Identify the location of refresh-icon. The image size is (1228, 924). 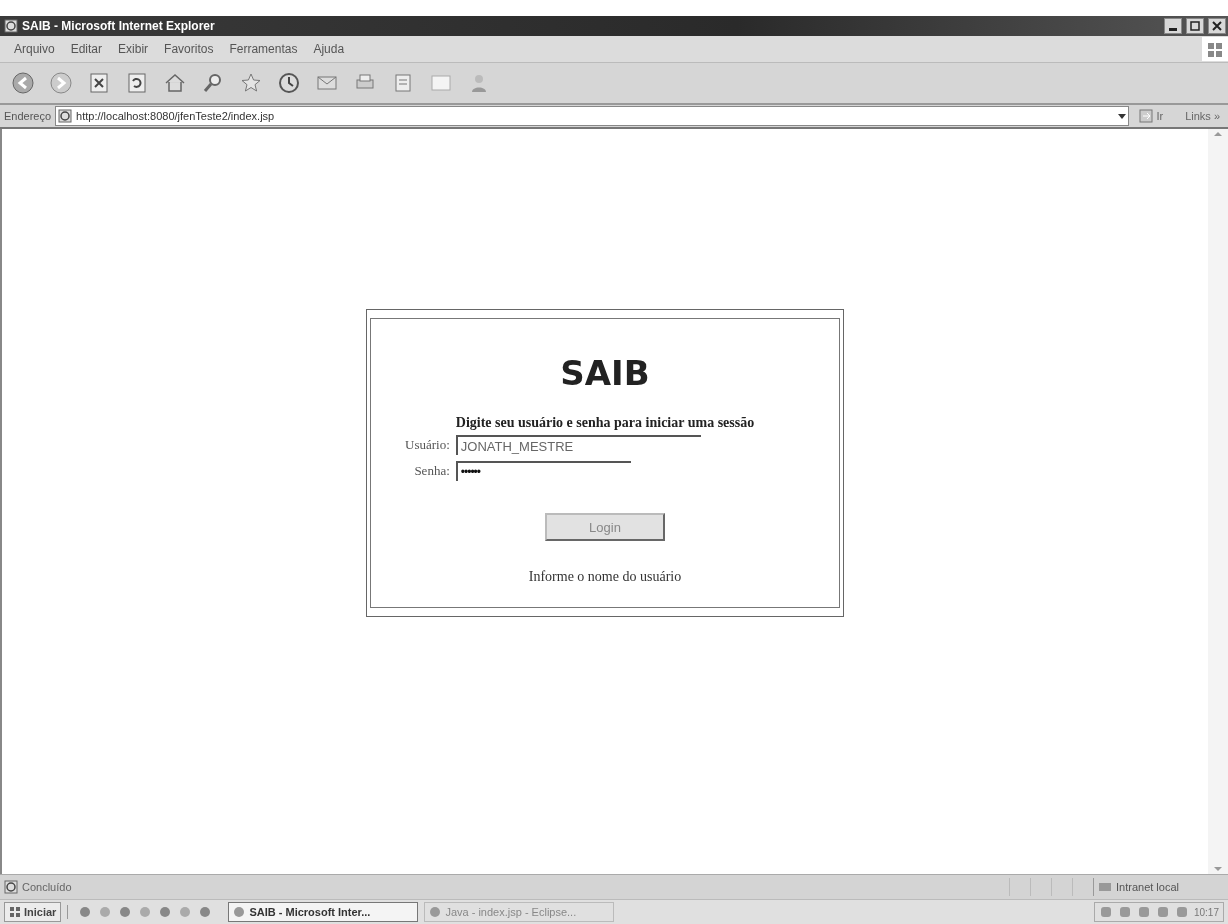
(137, 83).